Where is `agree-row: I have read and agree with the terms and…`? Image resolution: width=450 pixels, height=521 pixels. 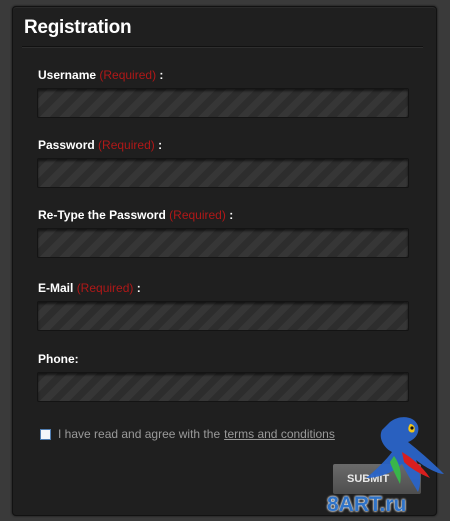
agree-row: I have read and agree with the terms and… is located at coordinates (187, 434).